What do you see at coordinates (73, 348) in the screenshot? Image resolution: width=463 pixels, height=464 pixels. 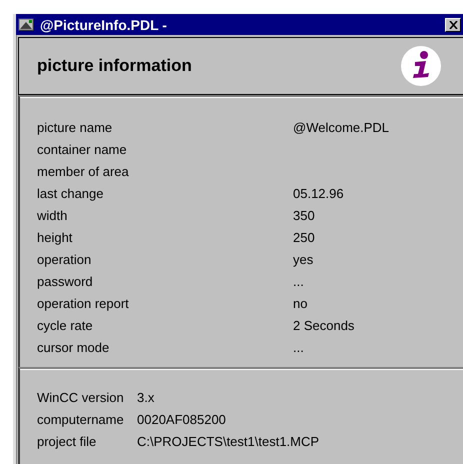 I see `property-label: cursor mode` at bounding box center [73, 348].